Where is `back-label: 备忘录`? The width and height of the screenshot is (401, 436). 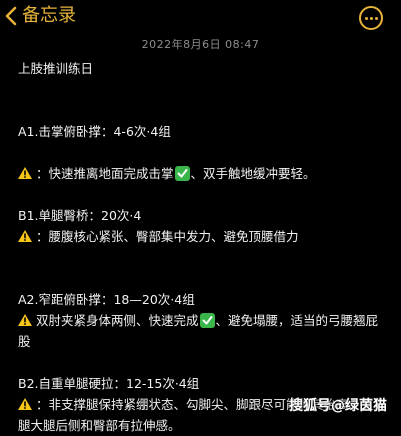 back-label: 备忘录 is located at coordinates (49, 15).